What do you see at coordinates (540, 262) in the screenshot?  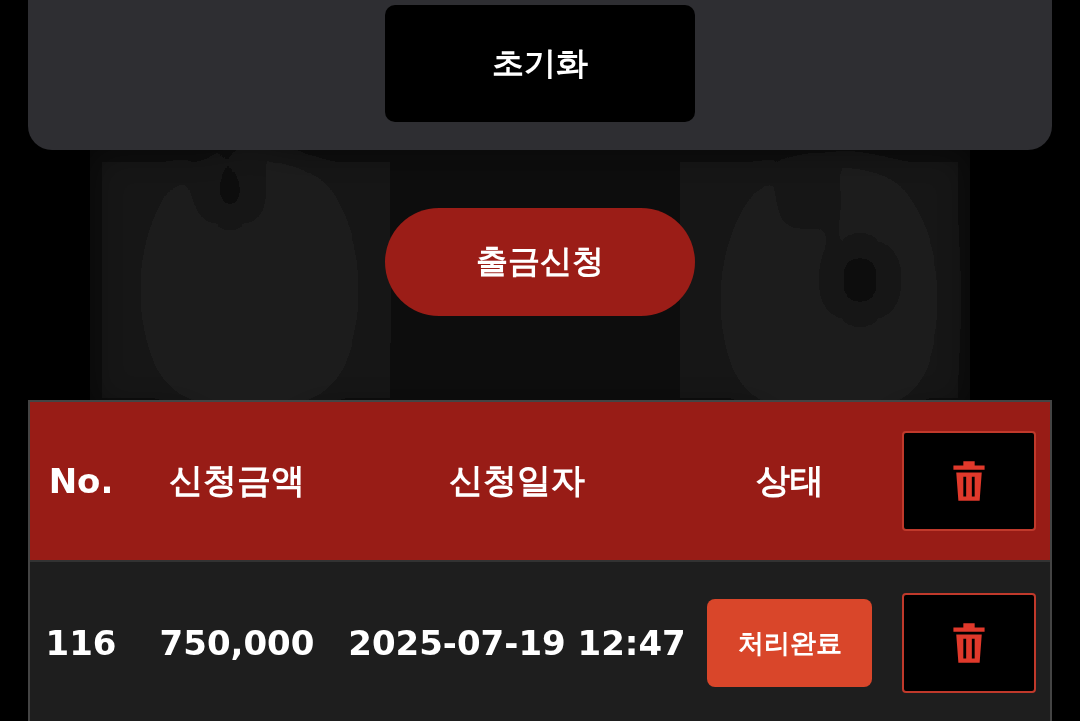 I see `withdraw-button: 출금신청` at bounding box center [540, 262].